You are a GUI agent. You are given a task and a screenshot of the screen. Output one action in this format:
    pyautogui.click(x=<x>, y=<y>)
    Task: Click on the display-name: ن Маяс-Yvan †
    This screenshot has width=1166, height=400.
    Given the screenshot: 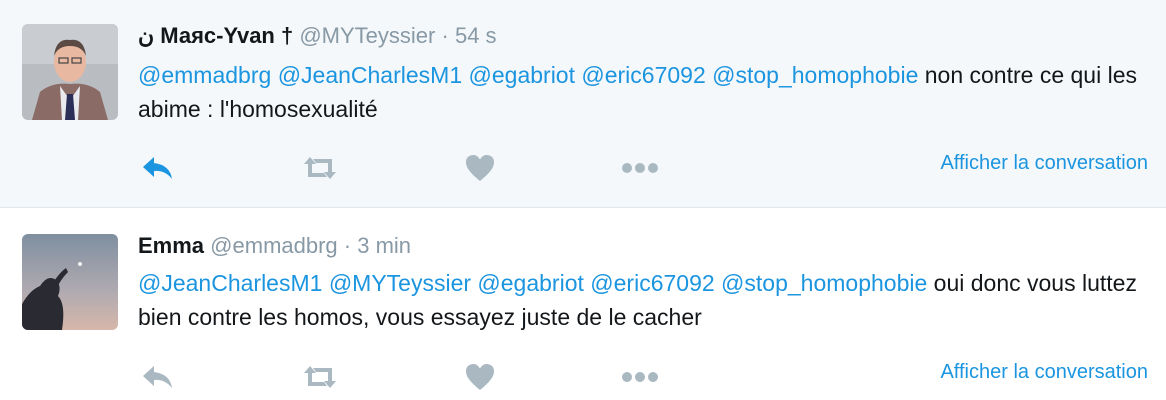 What is the action you would take?
    pyautogui.click(x=215, y=35)
    